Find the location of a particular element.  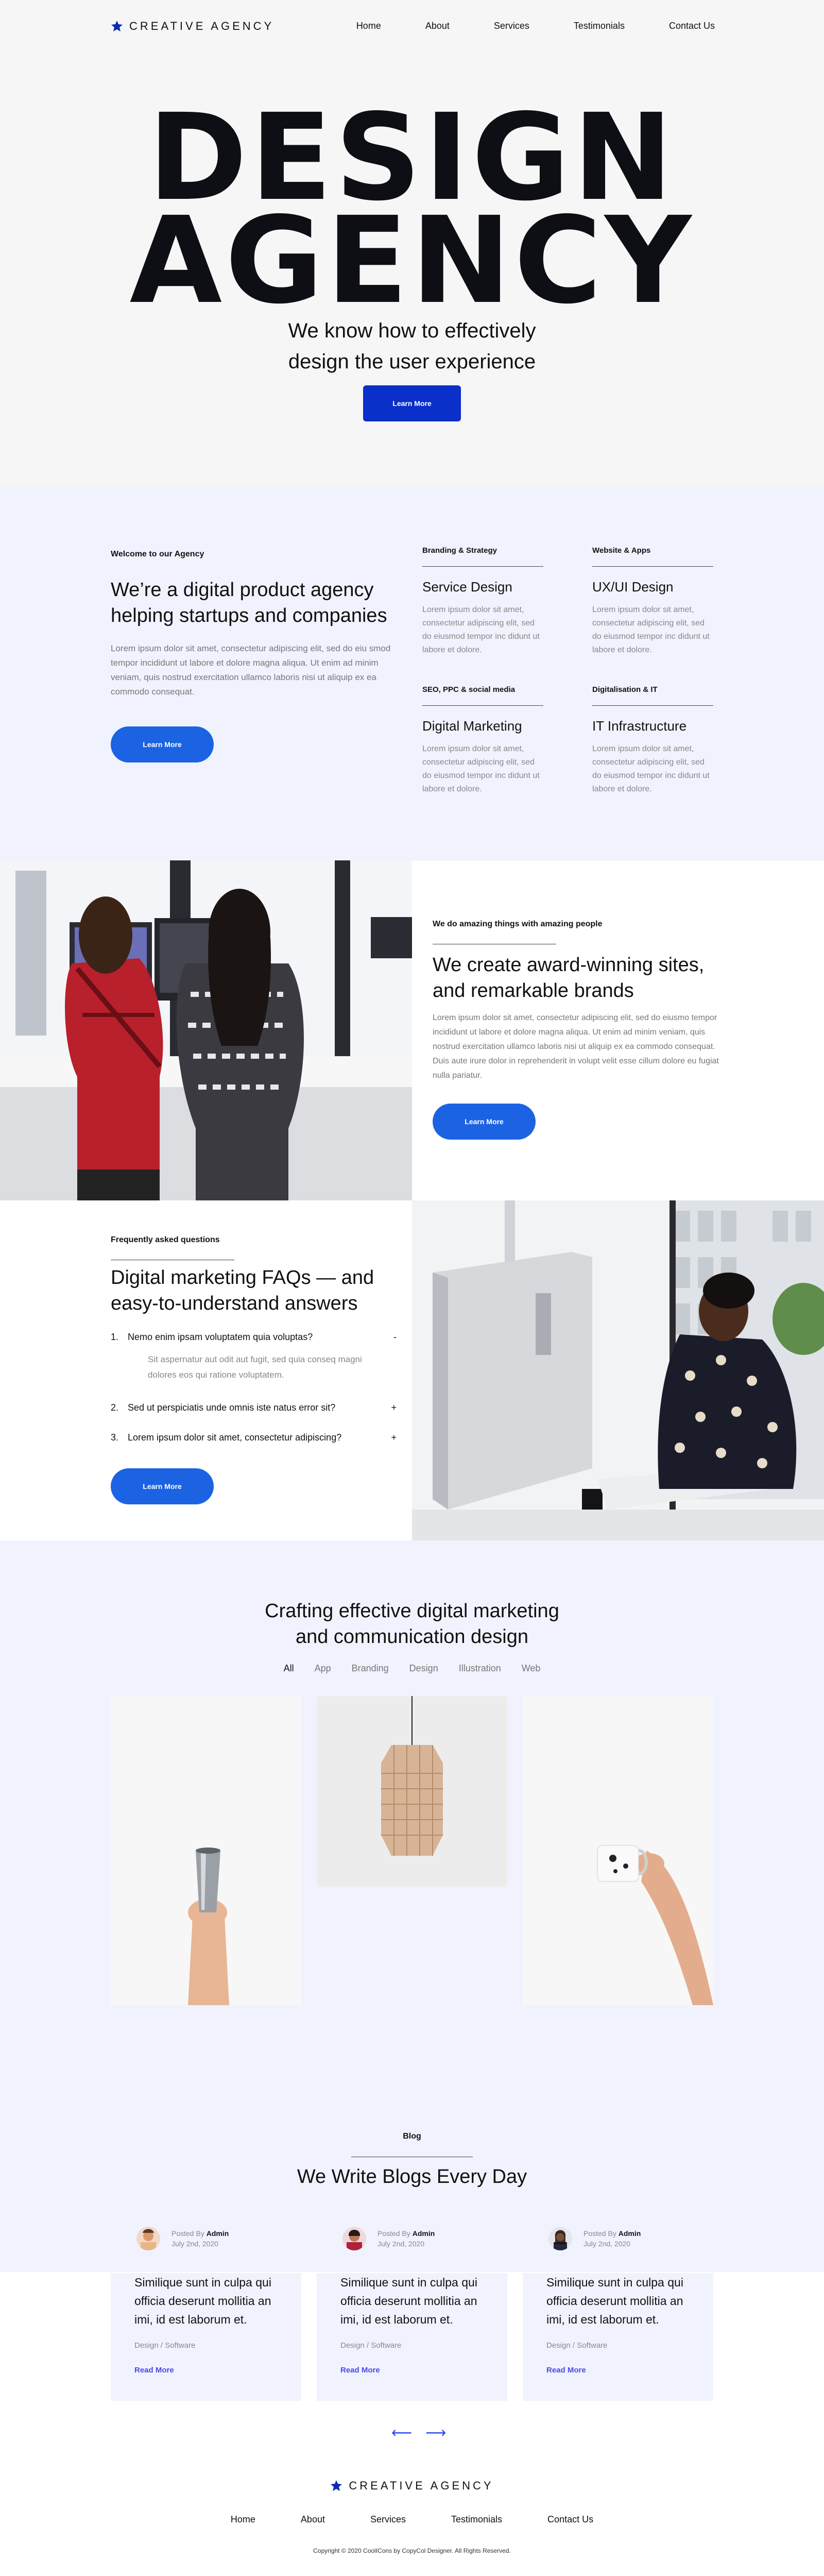

service-title: UX/UI Design is located at coordinates (652, 587).